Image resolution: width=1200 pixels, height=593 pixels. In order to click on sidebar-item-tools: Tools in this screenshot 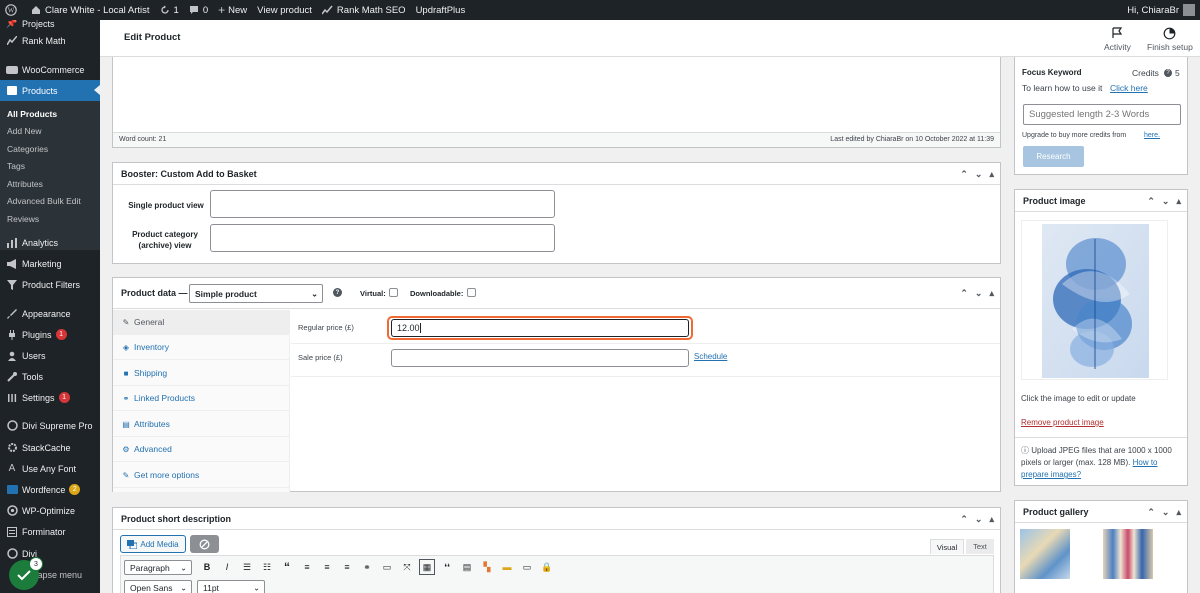, I will do `click(50, 376)`.